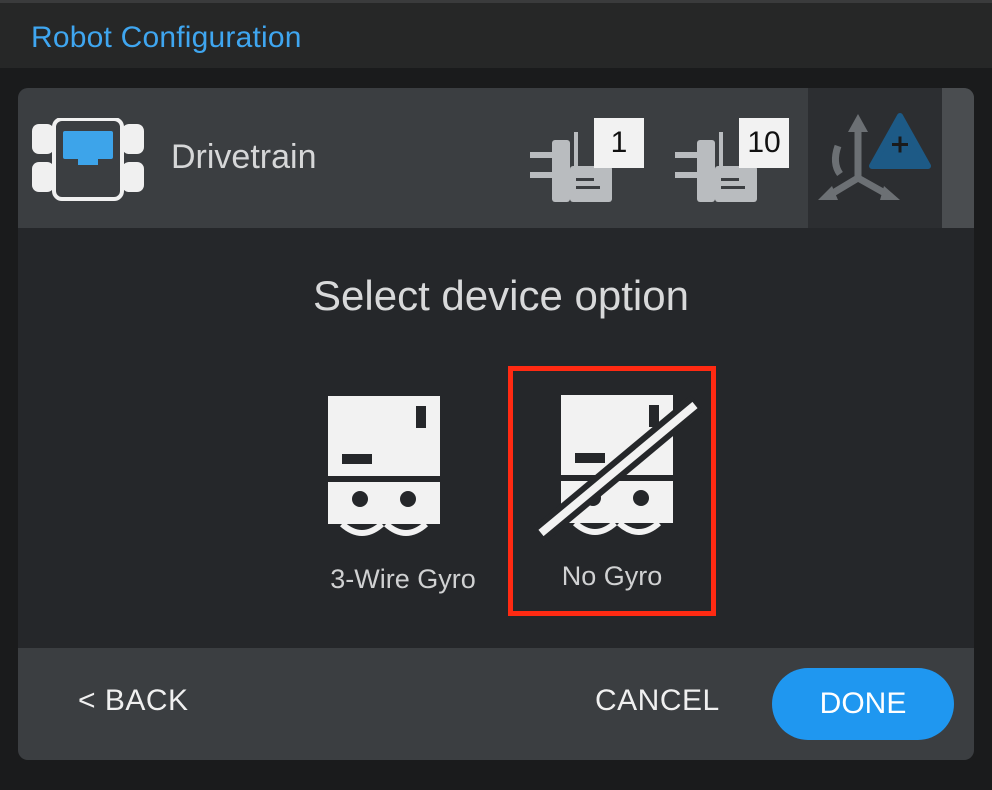 The image size is (992, 790). What do you see at coordinates (496, 34) in the screenshot?
I see `title-bar: Robot Configuration` at bounding box center [496, 34].